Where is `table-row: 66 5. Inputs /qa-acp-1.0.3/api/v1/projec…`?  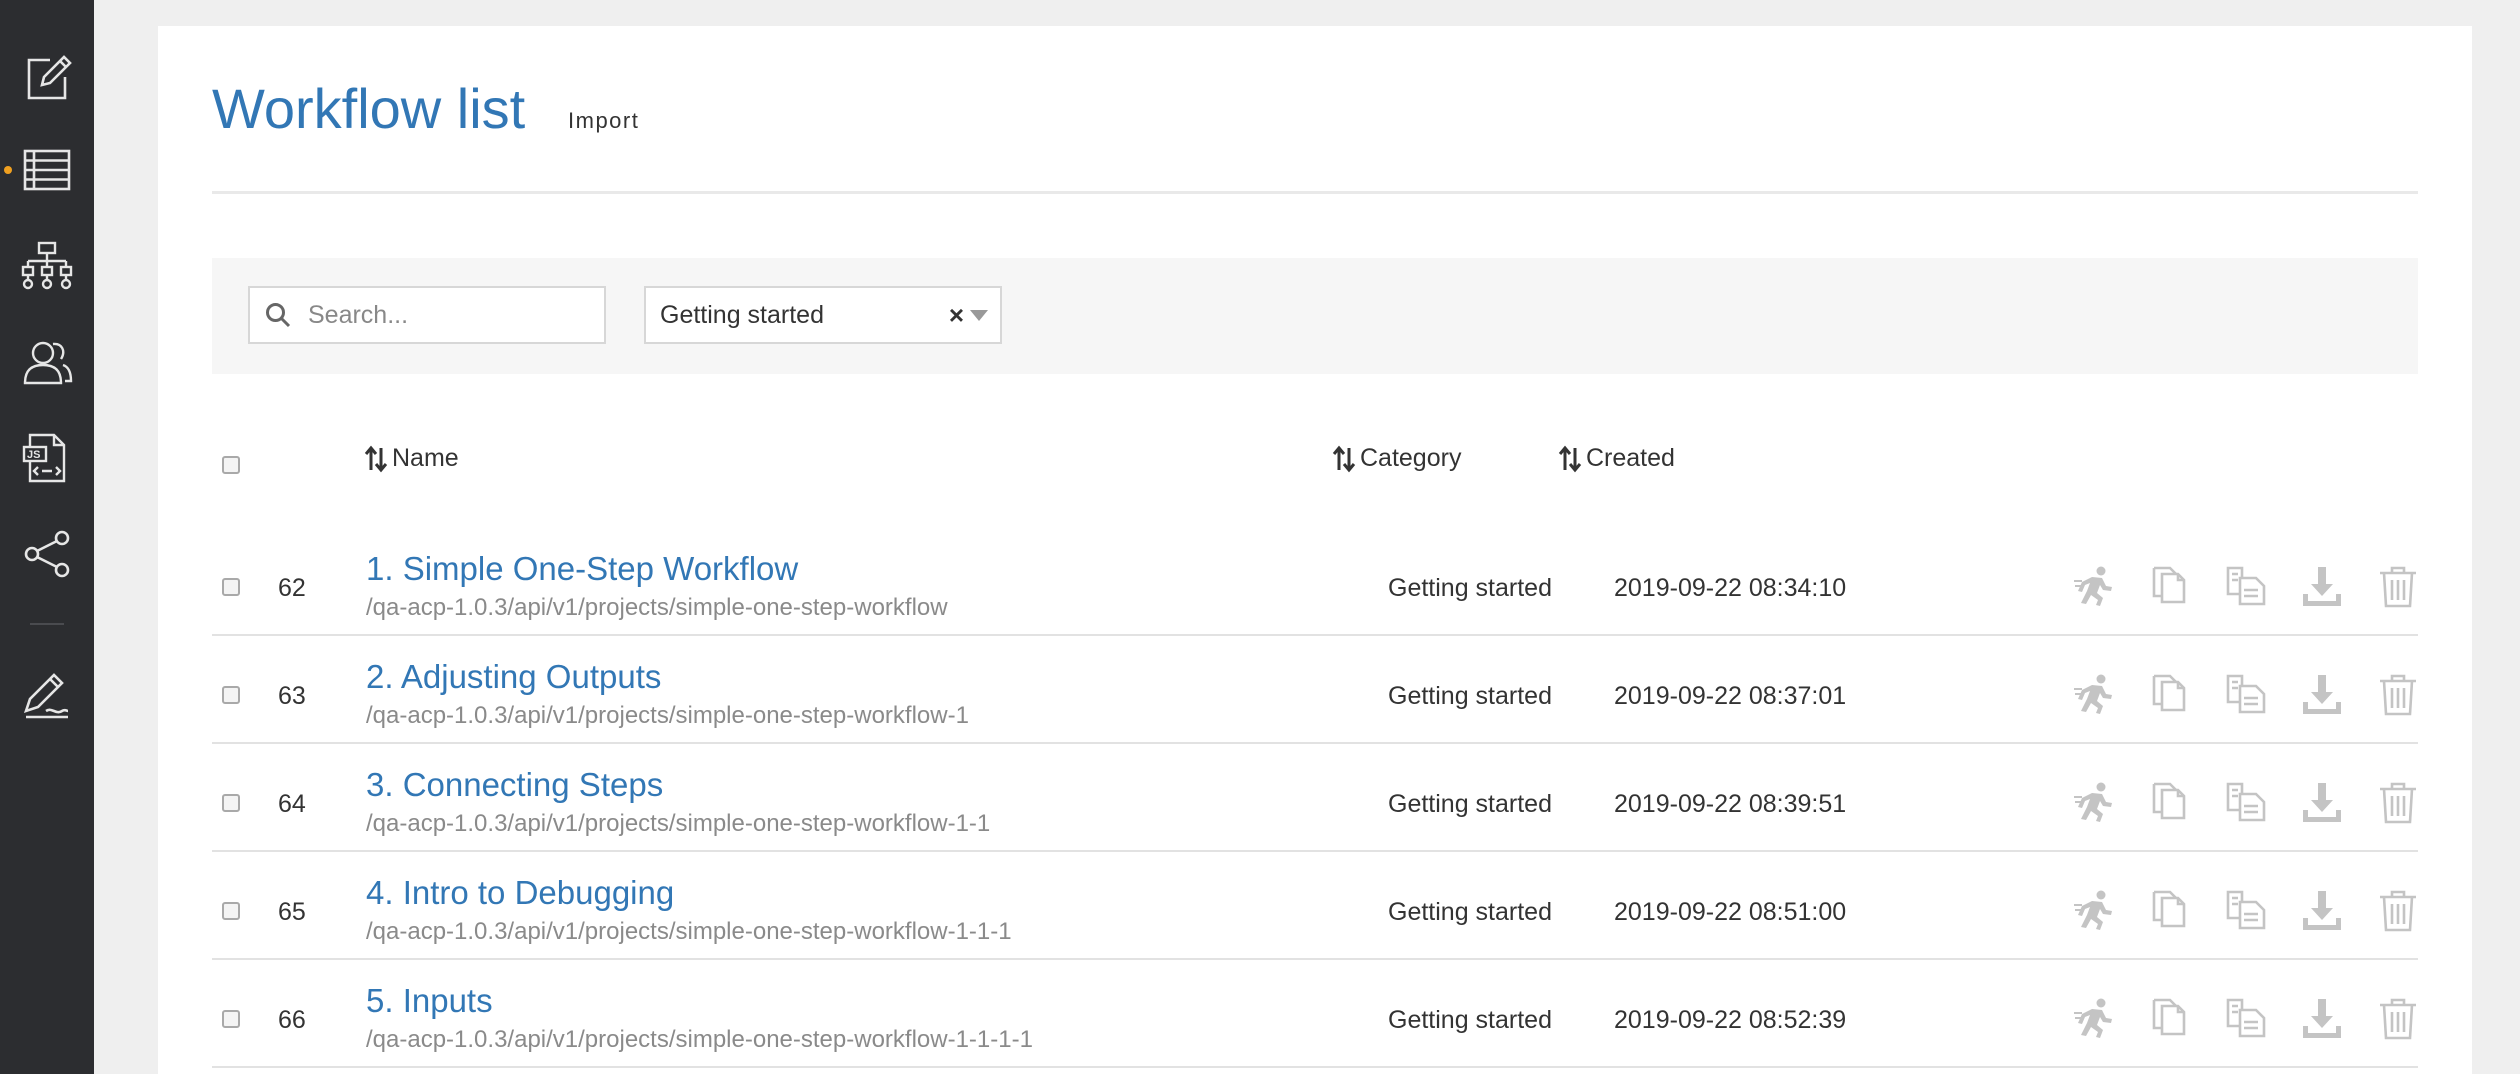 table-row: 66 5. Inputs /qa-acp-1.0.3/api/v1/projec… is located at coordinates (1315, 1014).